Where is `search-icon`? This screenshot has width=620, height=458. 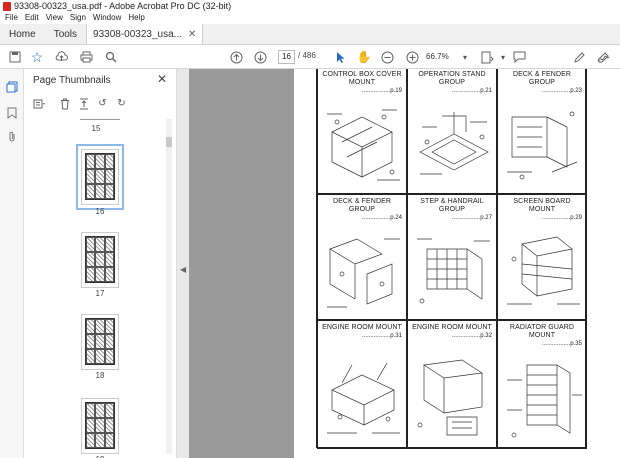 search-icon is located at coordinates (111, 57).